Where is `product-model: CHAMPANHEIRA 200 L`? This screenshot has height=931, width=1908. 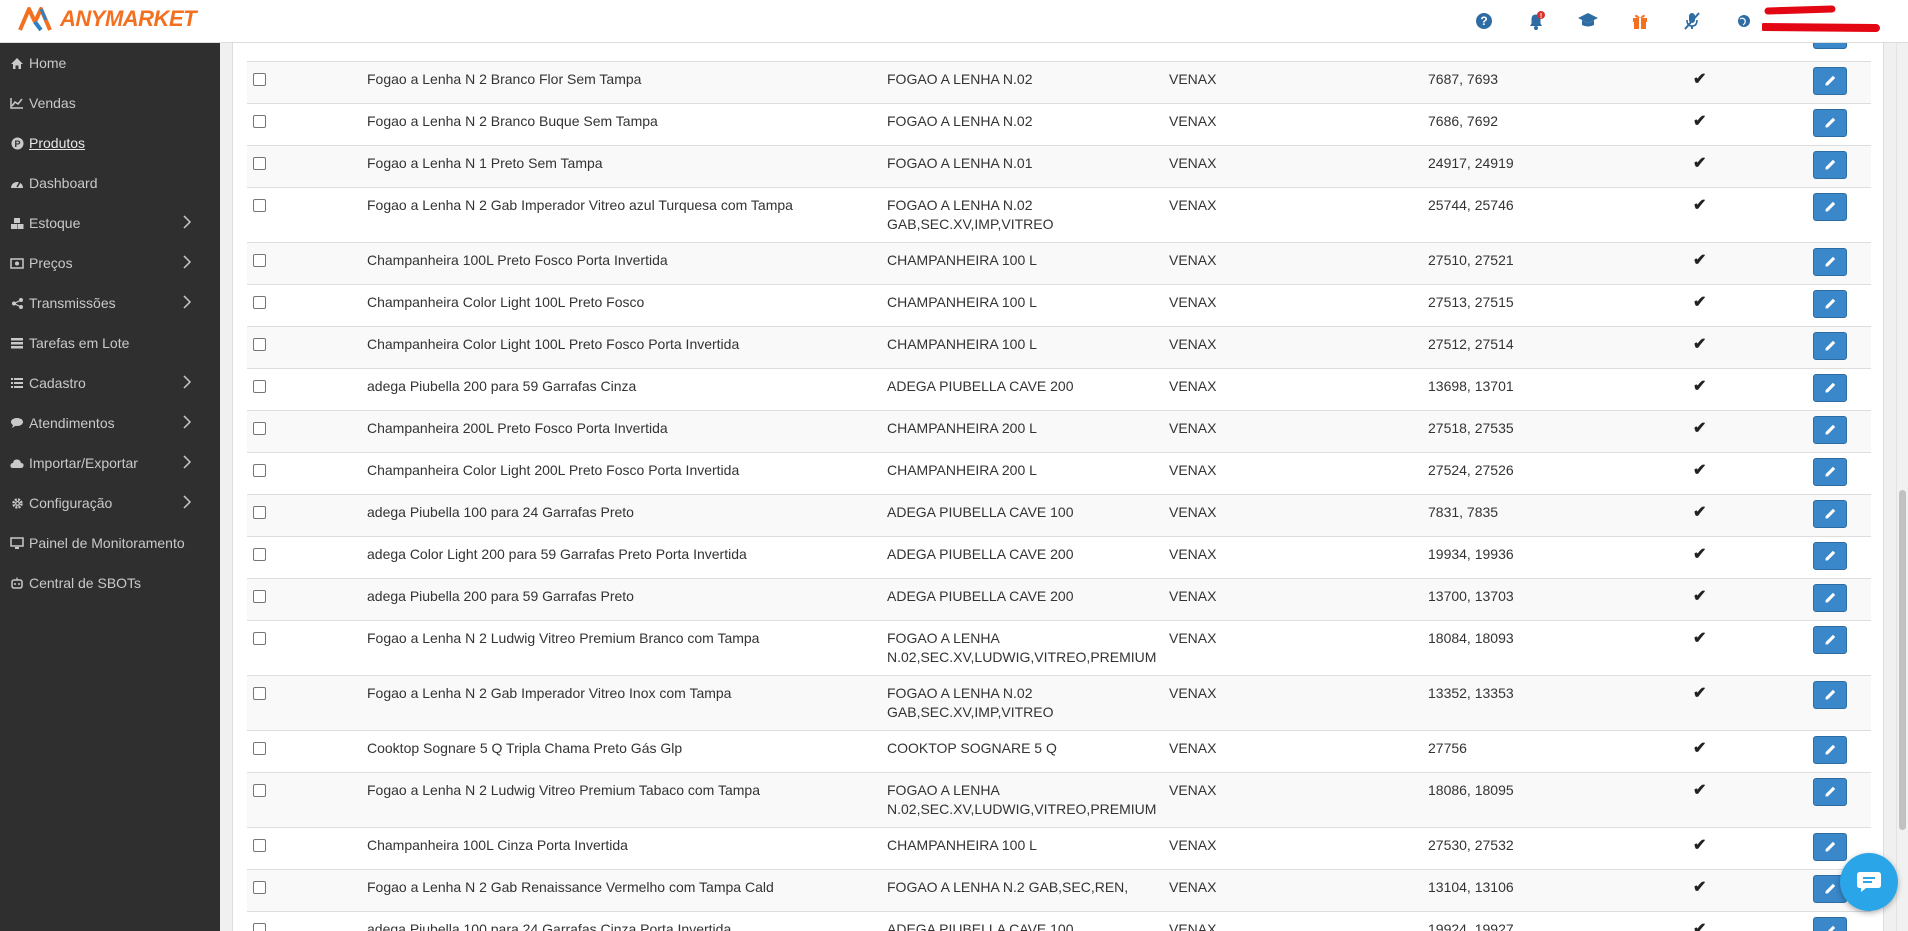
product-model: CHAMPANHEIRA 200 L is located at coordinates (1022, 430).